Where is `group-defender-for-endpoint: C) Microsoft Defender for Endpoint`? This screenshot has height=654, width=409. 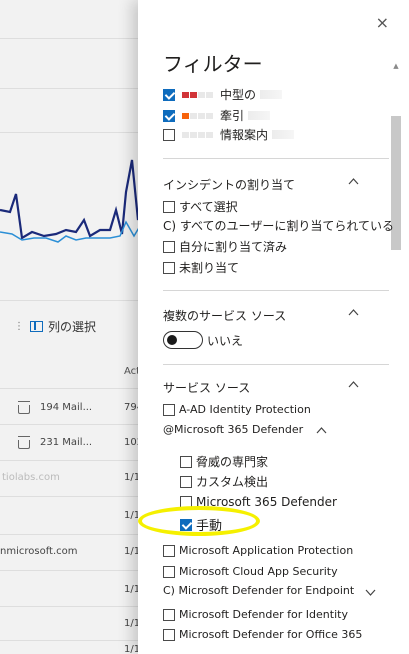 group-defender-for-endpoint: C) Microsoft Defender for Endpoint is located at coordinates (259, 590).